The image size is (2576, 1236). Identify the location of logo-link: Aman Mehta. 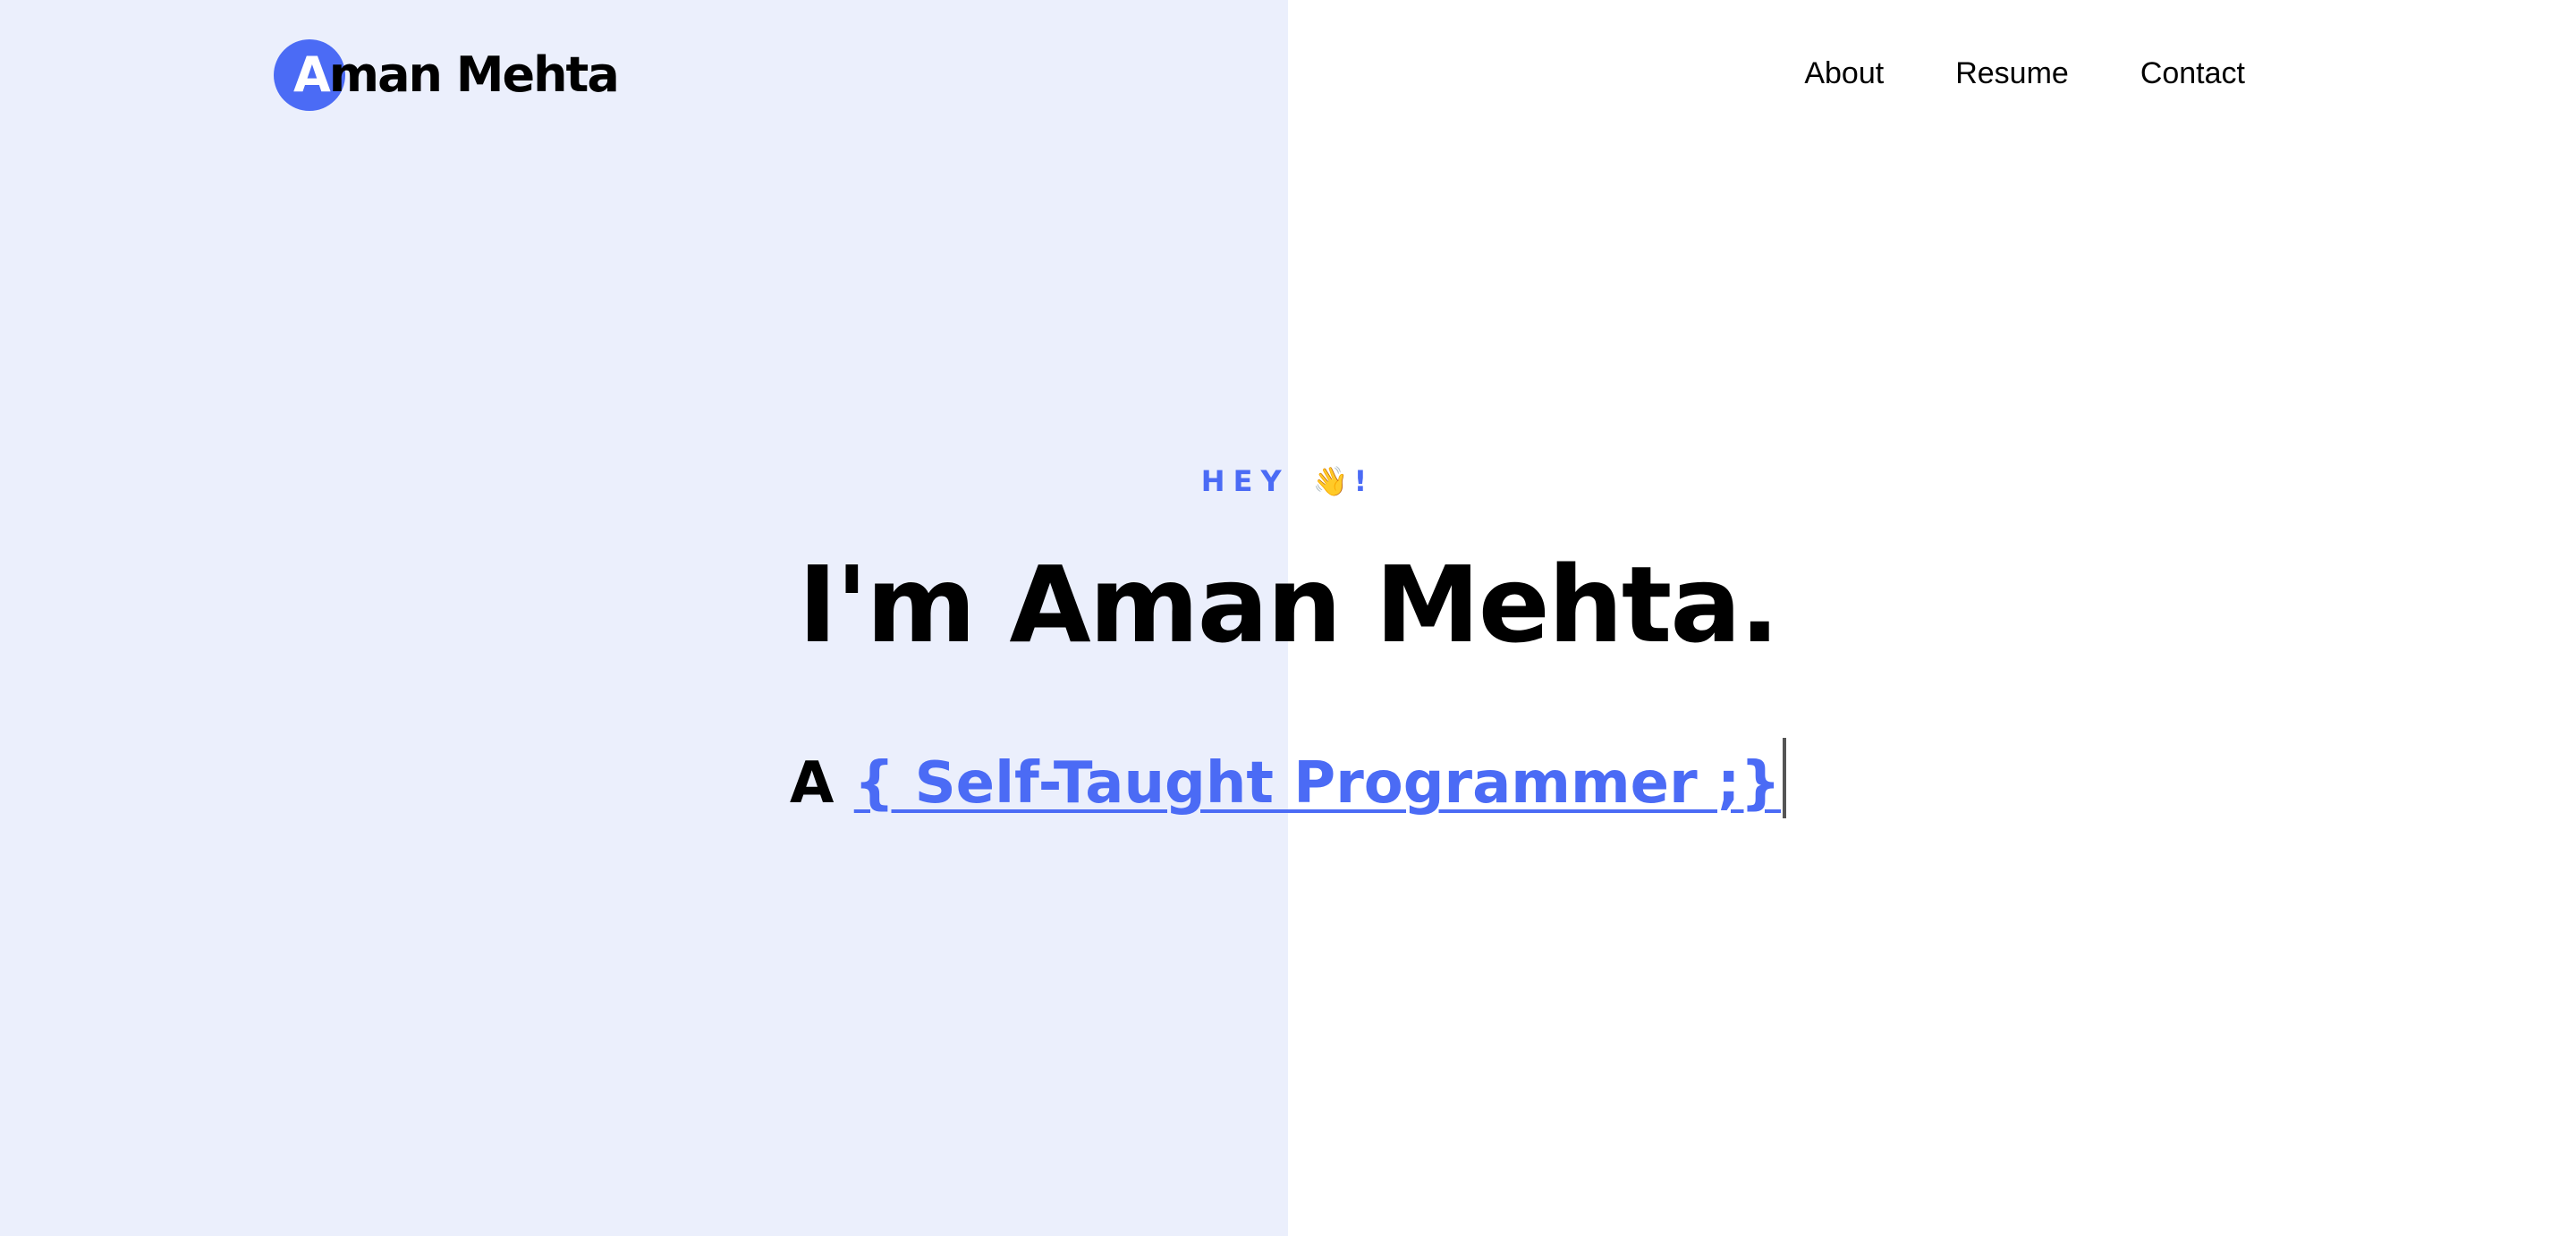
(447, 75).